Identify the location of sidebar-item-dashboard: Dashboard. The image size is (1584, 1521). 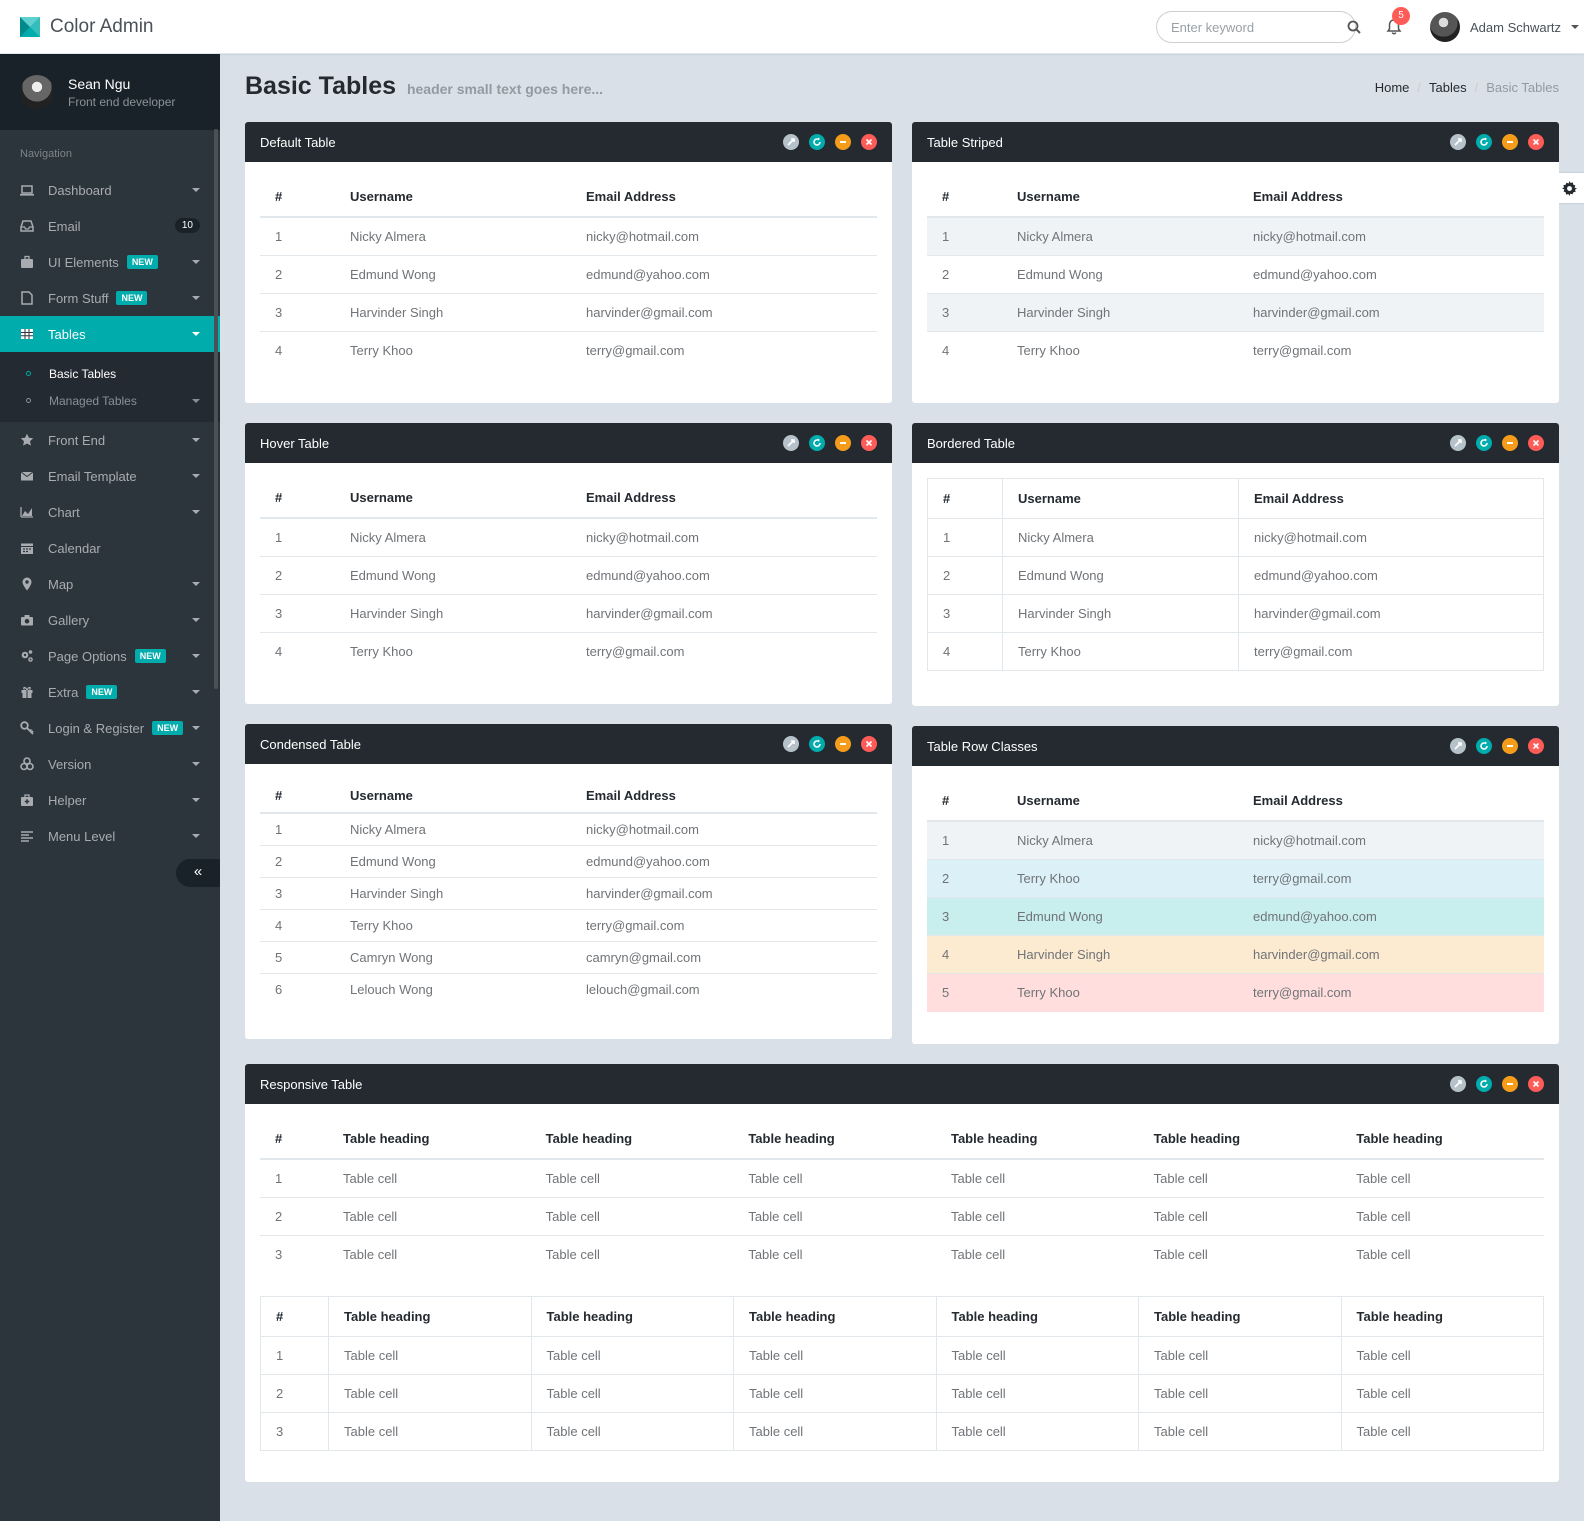
(110, 190).